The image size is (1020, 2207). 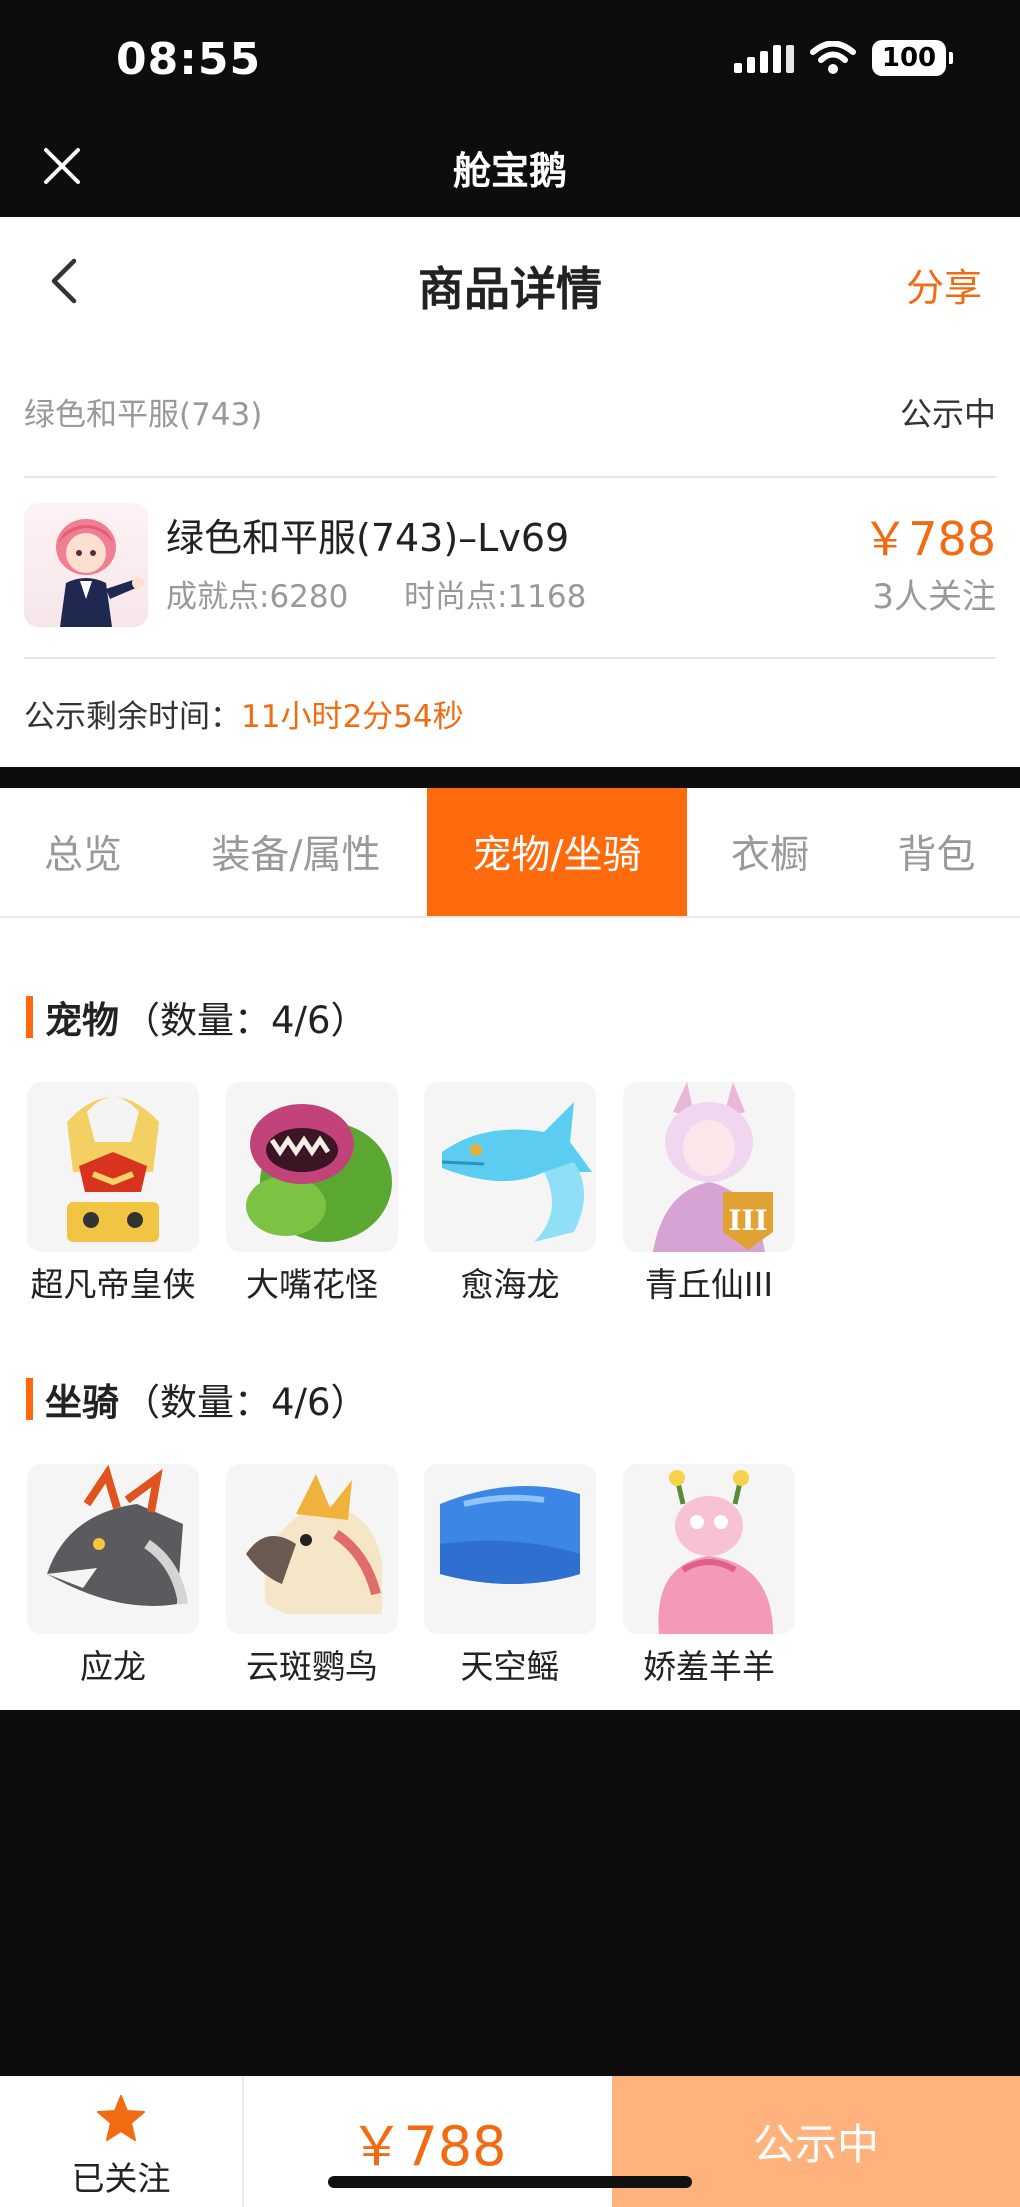 What do you see at coordinates (312, 1666) in the screenshot?
I see `mount-name: 云斑鹦鸟` at bounding box center [312, 1666].